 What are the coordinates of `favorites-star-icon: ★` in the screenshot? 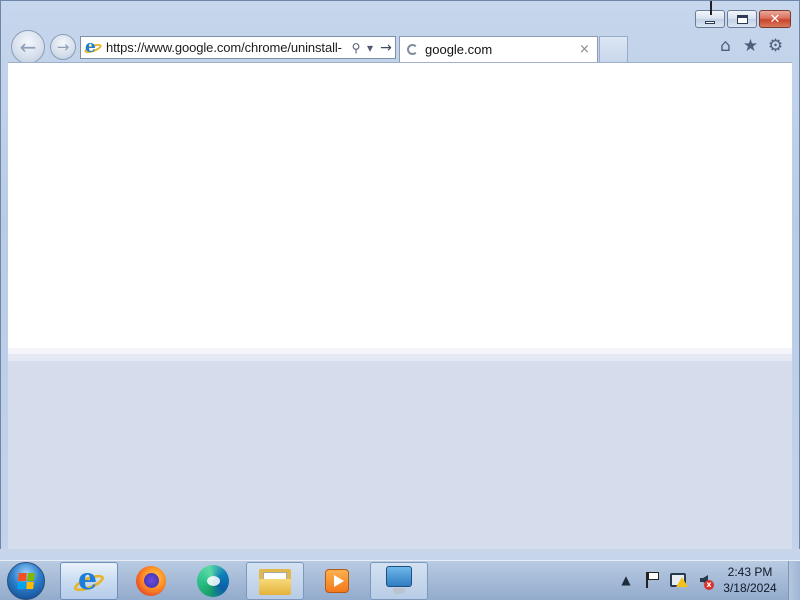 It's located at (750, 46).